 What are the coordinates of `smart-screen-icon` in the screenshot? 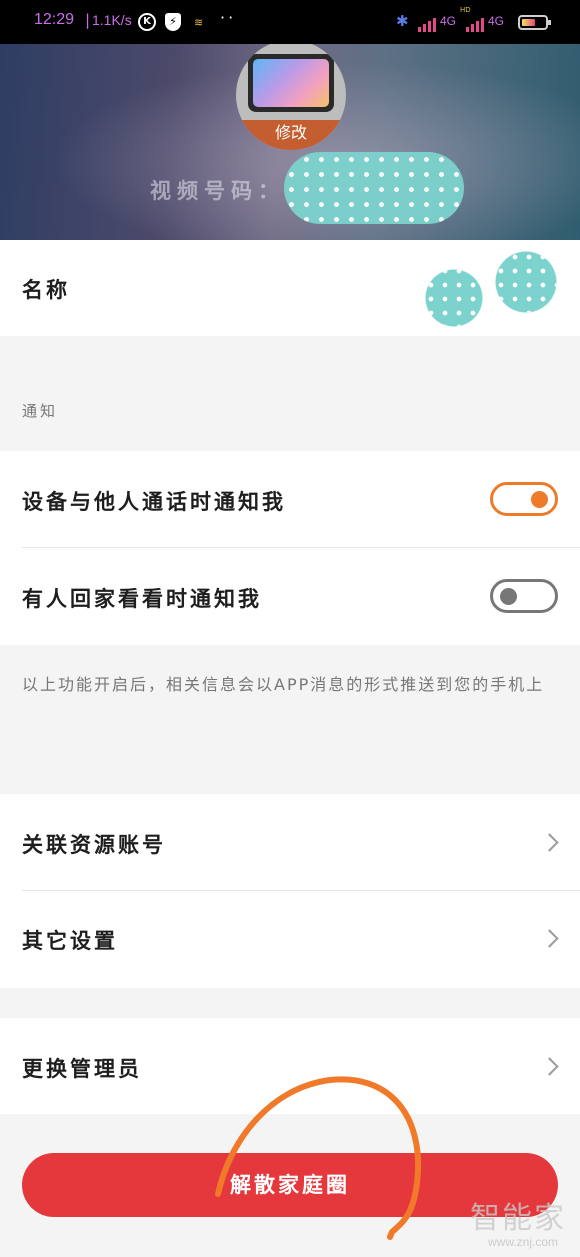 It's located at (291, 83).